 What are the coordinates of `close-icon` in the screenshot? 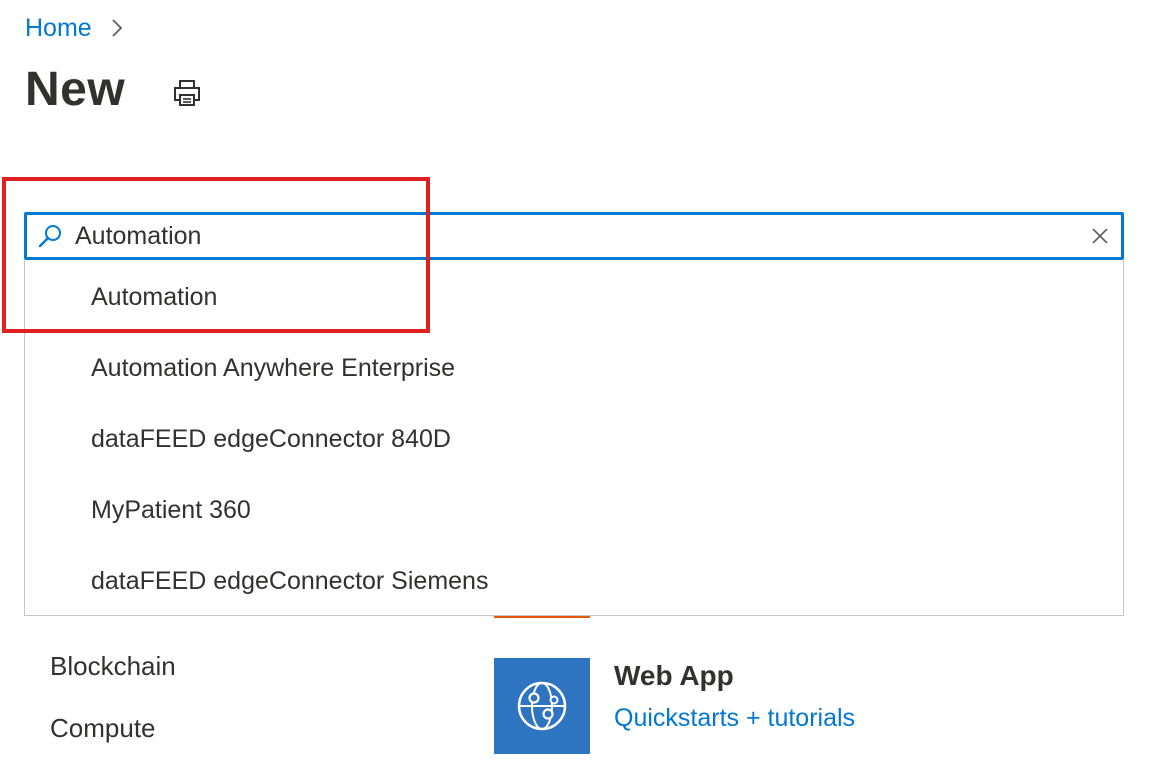 It's located at (1100, 236).